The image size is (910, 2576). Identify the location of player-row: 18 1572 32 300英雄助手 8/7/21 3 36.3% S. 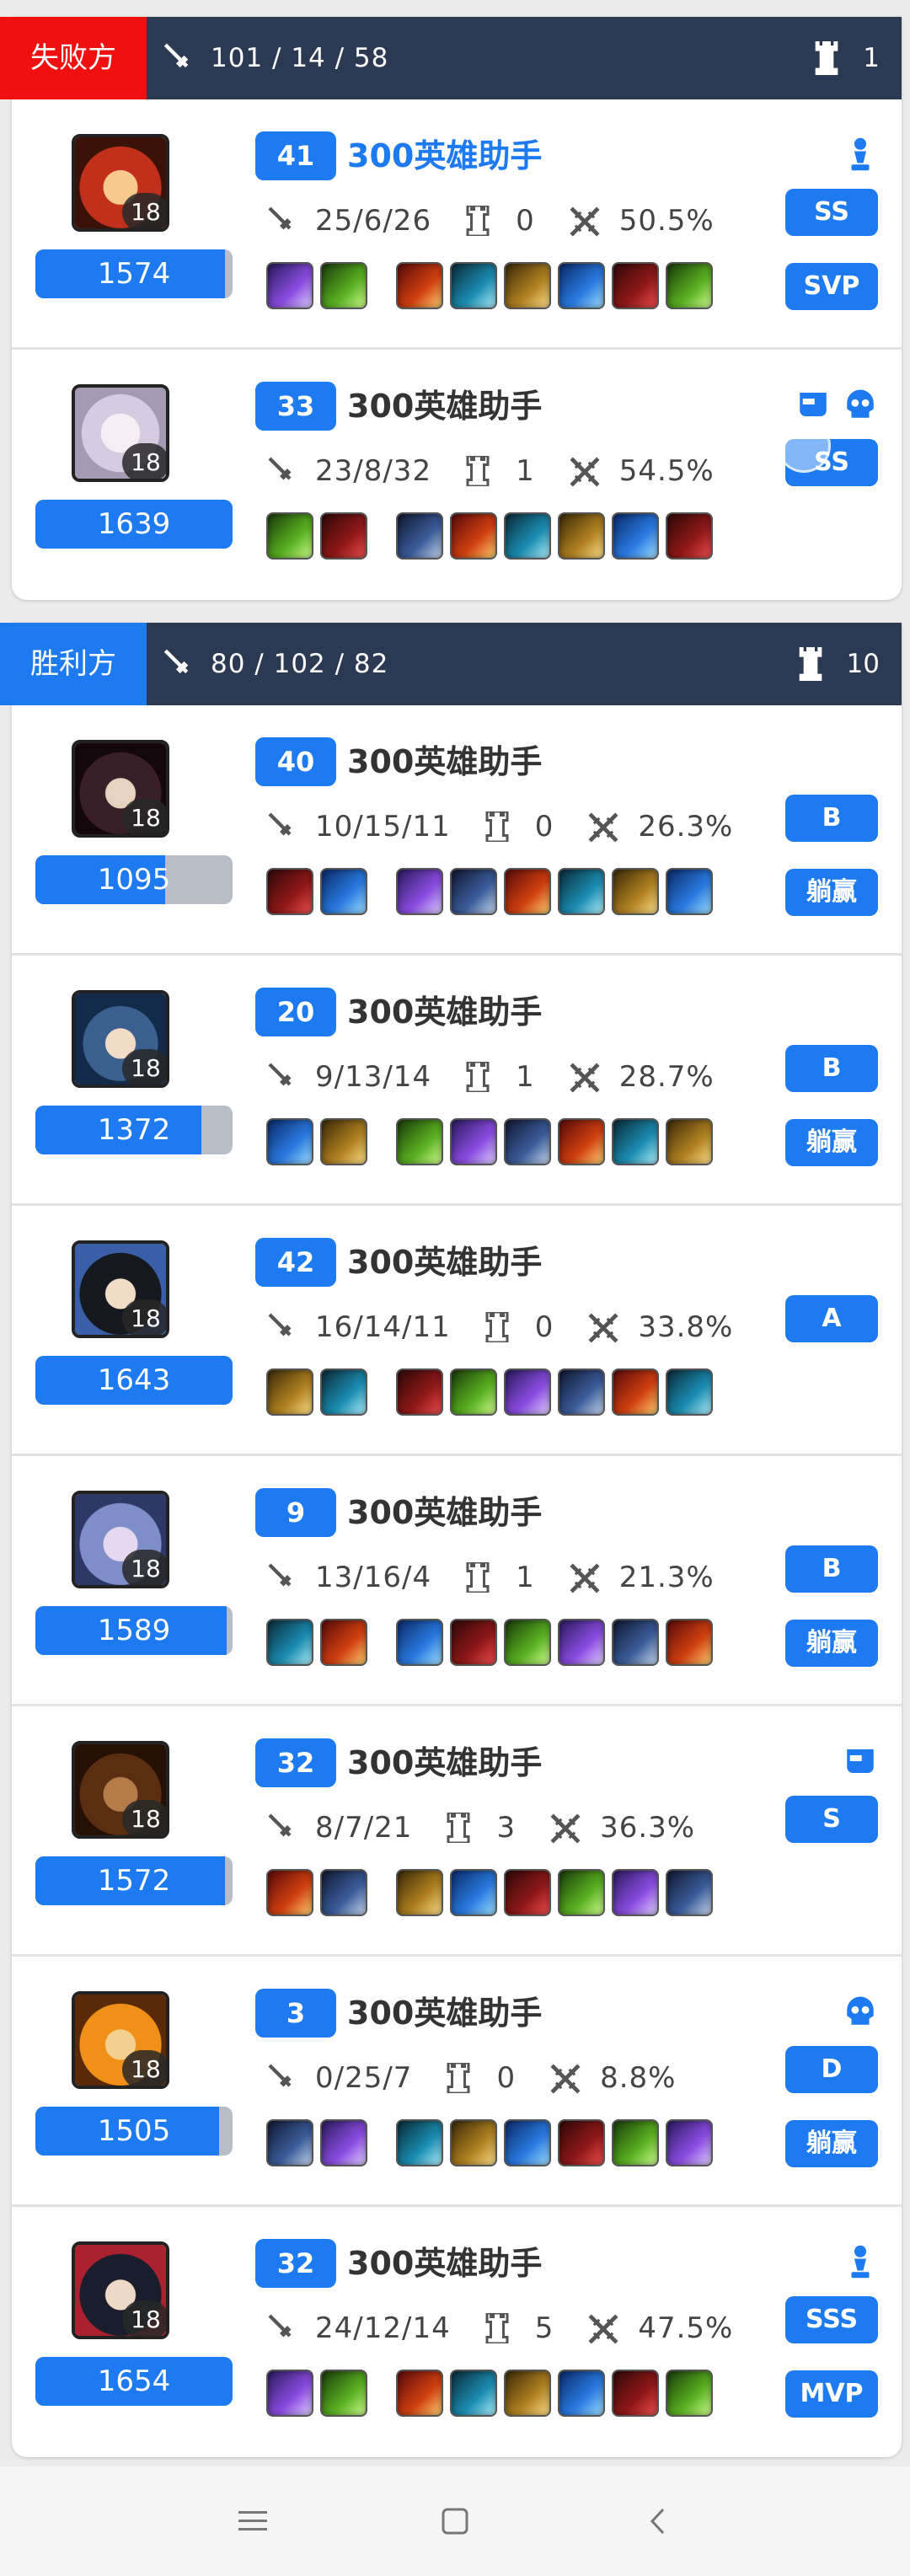
(457, 1831).